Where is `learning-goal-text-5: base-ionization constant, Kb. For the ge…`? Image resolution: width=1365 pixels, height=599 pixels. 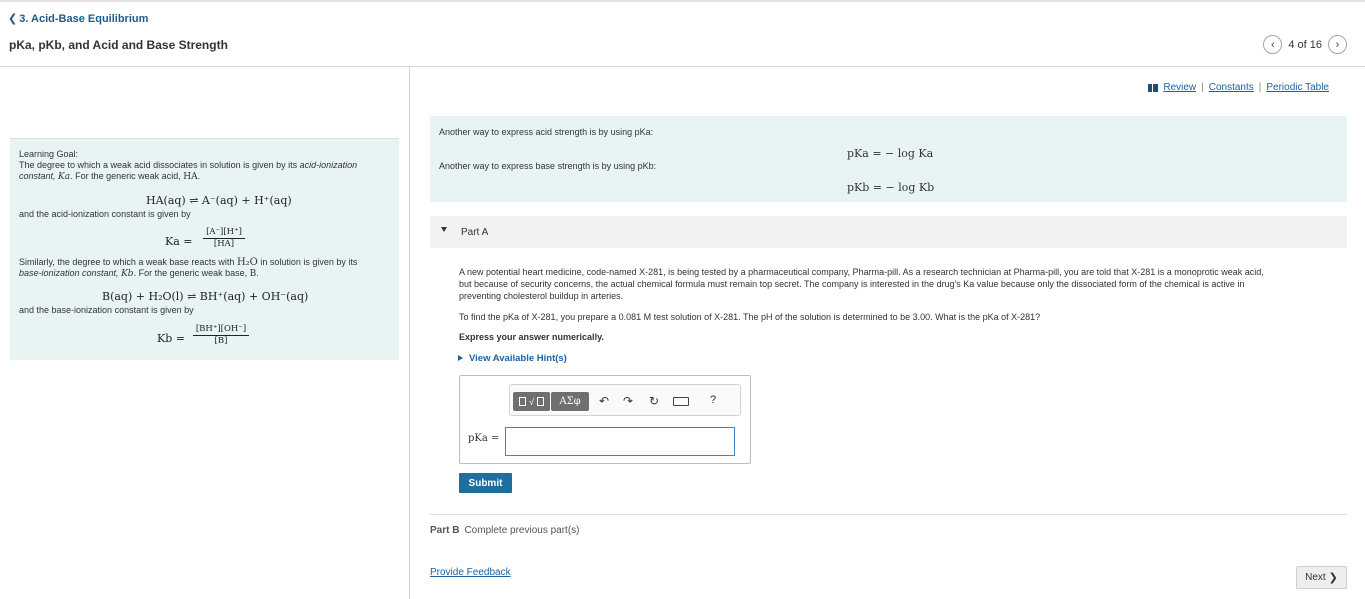 learning-goal-text-5: base-ionization constant, Kb. For the ge… is located at coordinates (139, 273).